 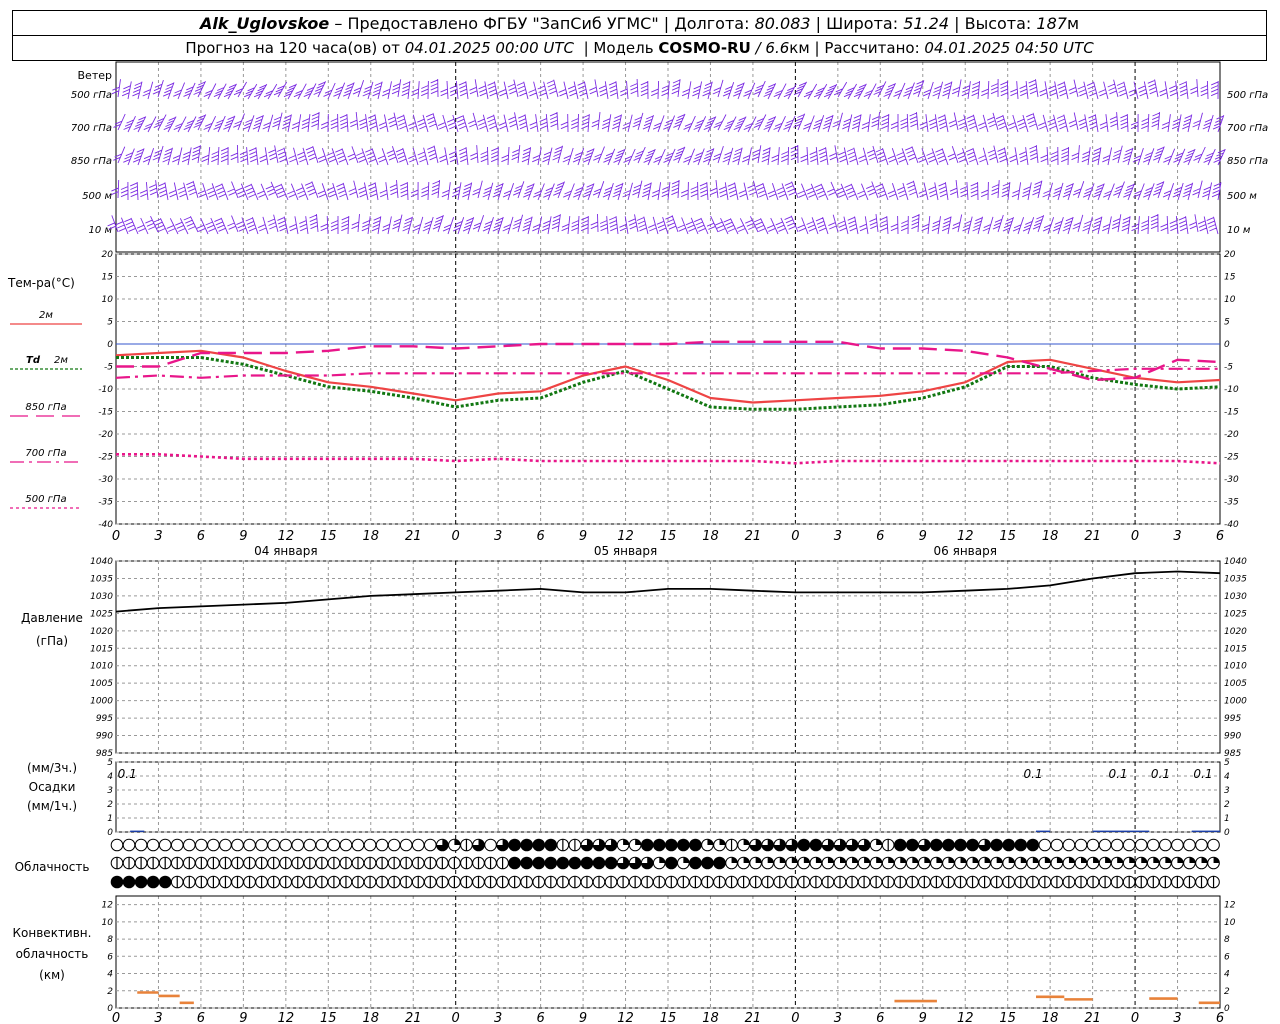 I want to click on temperature-y-tick: -10, so click(x=1231, y=390).